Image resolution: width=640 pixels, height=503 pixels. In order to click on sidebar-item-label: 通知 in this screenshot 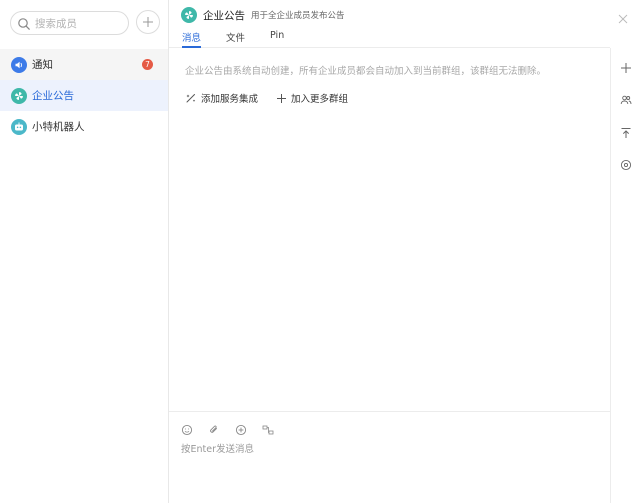, I will do `click(42, 65)`.